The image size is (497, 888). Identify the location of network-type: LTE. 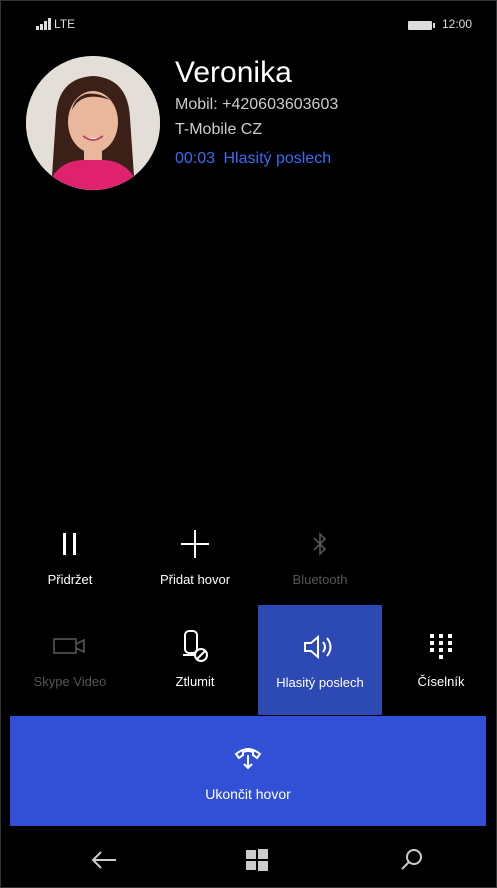
(65, 24).